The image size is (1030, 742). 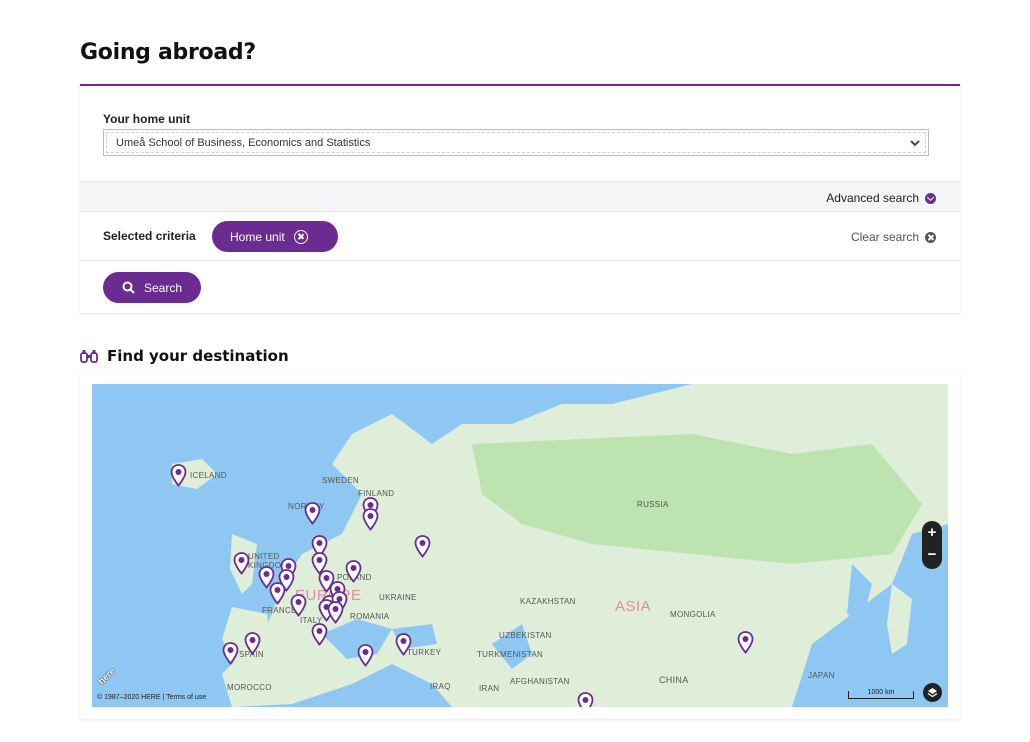 I want to click on zoom-control: + −, so click(x=932, y=545).